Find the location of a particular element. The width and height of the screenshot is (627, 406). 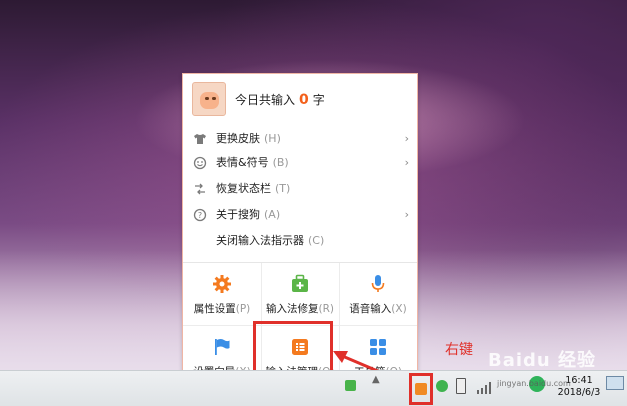

typing-count: 今日共输入 0 字 is located at coordinates (280, 99).